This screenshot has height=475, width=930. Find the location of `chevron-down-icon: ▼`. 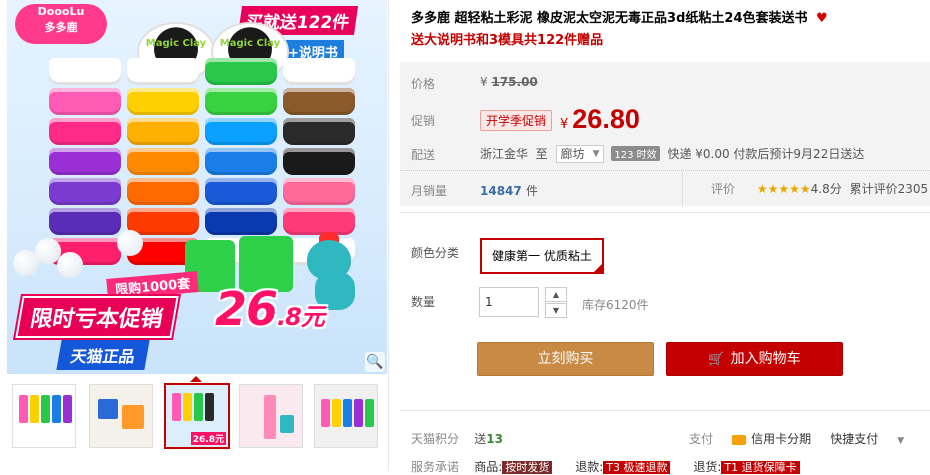

chevron-down-icon: ▼ is located at coordinates (596, 154).